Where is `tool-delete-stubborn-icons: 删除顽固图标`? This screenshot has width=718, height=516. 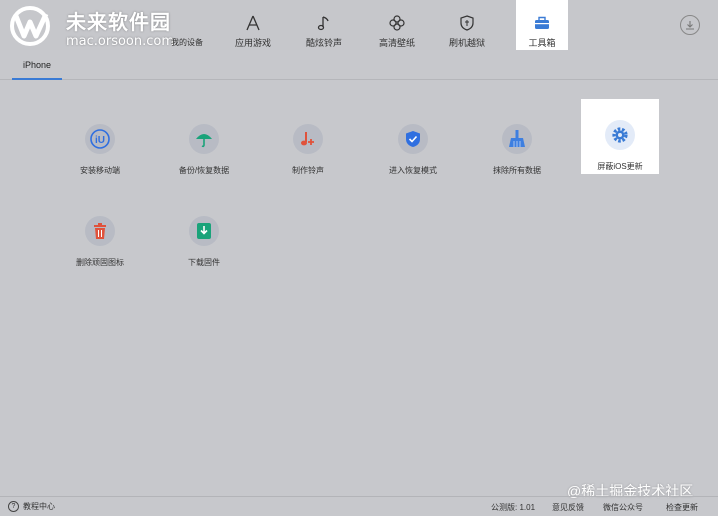
tool-delete-stubborn-icons: 删除顽固图标 is located at coordinates (100, 232).